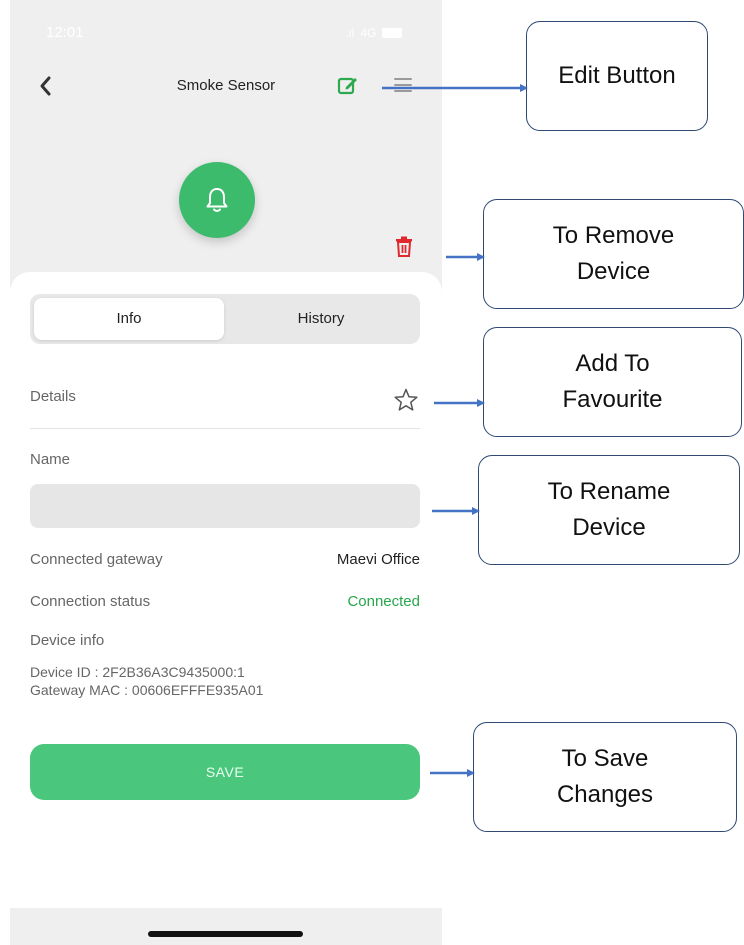 This screenshot has height=945, width=744. What do you see at coordinates (225, 403) in the screenshot?
I see `details-row: Details` at bounding box center [225, 403].